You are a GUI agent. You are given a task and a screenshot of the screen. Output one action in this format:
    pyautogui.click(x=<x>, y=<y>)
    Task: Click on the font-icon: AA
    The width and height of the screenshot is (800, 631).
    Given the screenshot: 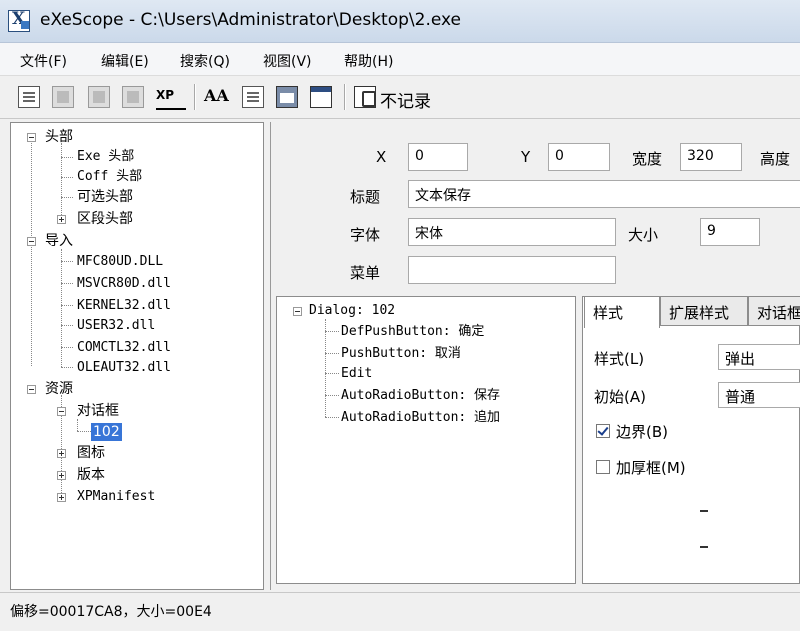 What is the action you would take?
    pyautogui.click(x=217, y=97)
    